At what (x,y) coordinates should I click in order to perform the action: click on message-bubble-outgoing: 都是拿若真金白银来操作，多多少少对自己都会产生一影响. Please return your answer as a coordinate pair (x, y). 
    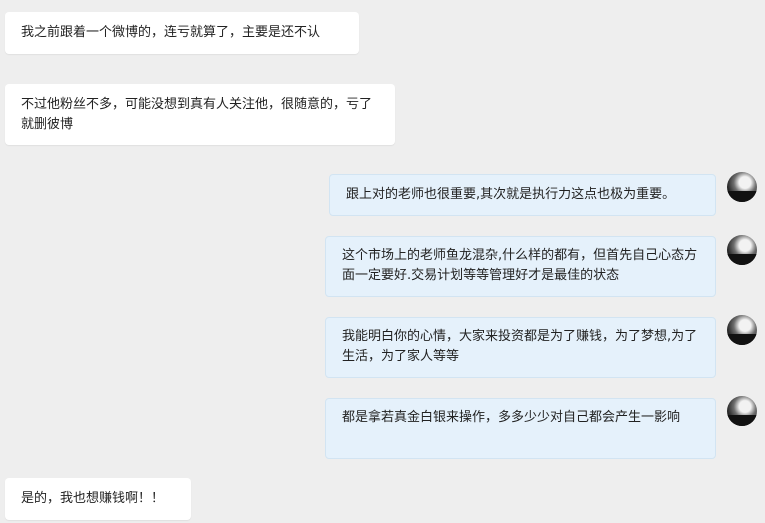
    Looking at the image, I should click on (520, 428).